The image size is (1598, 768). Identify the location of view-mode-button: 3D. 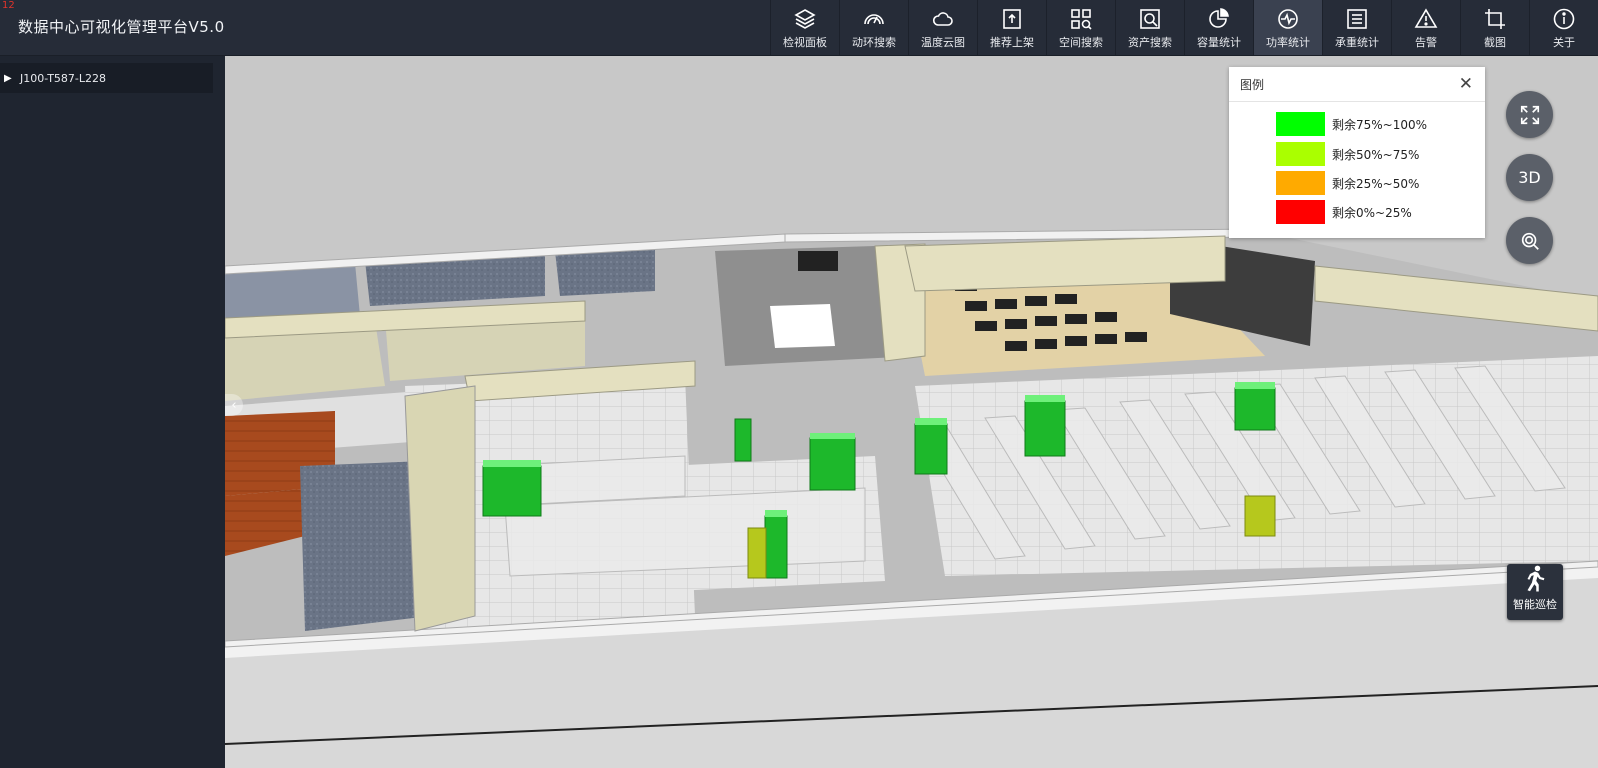
(1529, 177).